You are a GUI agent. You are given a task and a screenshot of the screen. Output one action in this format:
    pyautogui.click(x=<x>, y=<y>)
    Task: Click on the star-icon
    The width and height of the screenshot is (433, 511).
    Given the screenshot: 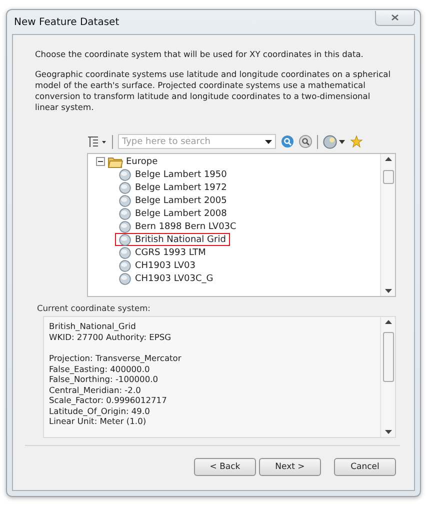 What is the action you would take?
    pyautogui.click(x=356, y=141)
    